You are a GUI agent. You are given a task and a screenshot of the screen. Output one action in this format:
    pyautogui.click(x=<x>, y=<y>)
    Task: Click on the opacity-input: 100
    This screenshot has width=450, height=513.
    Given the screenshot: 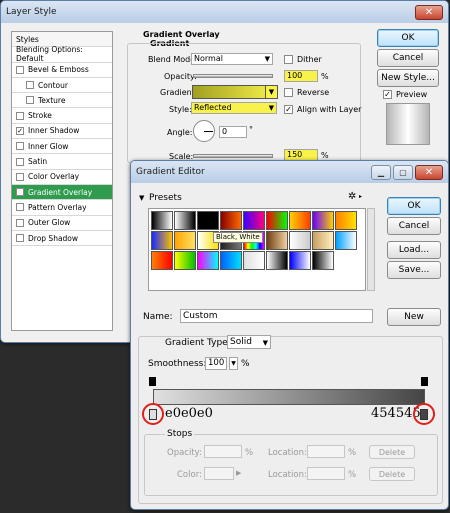 What is the action you would take?
    pyautogui.click(x=301, y=76)
    